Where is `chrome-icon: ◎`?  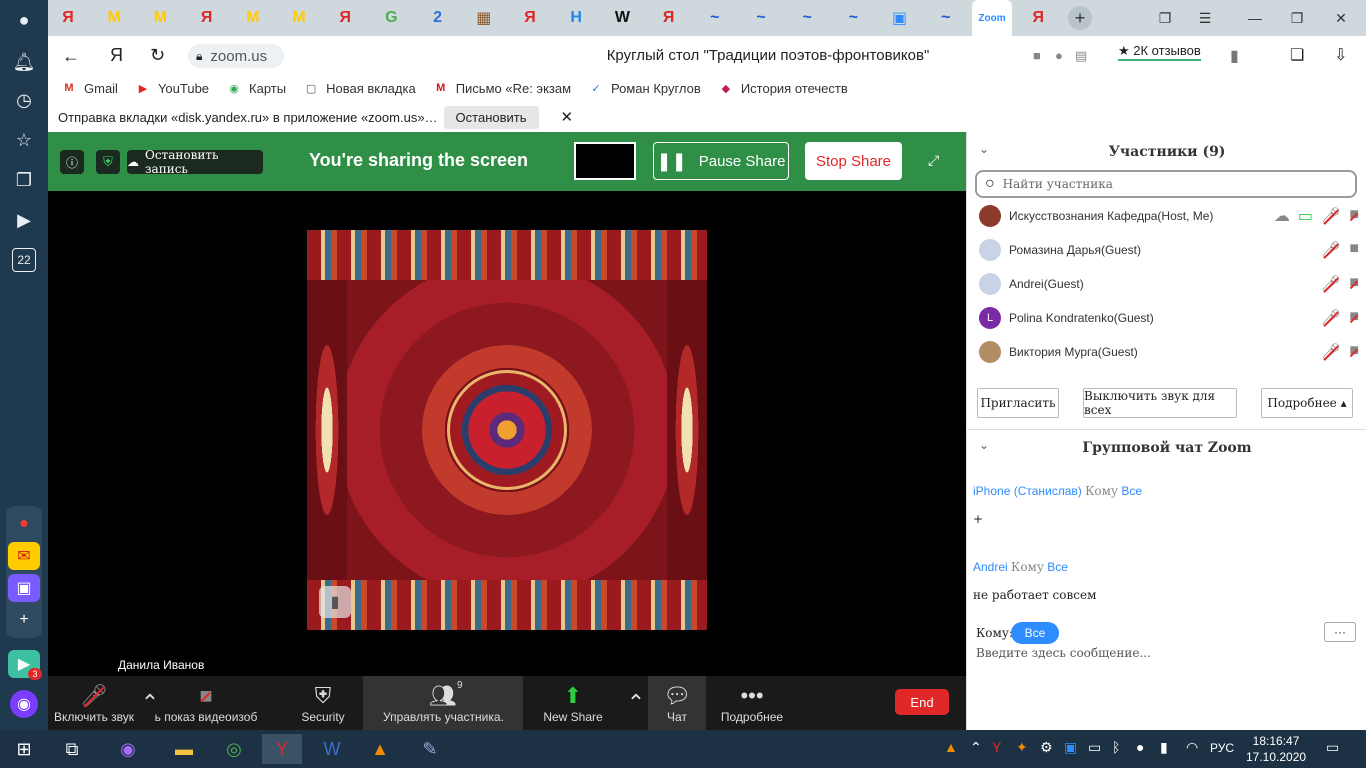
chrome-icon: ◎ is located at coordinates (234, 749).